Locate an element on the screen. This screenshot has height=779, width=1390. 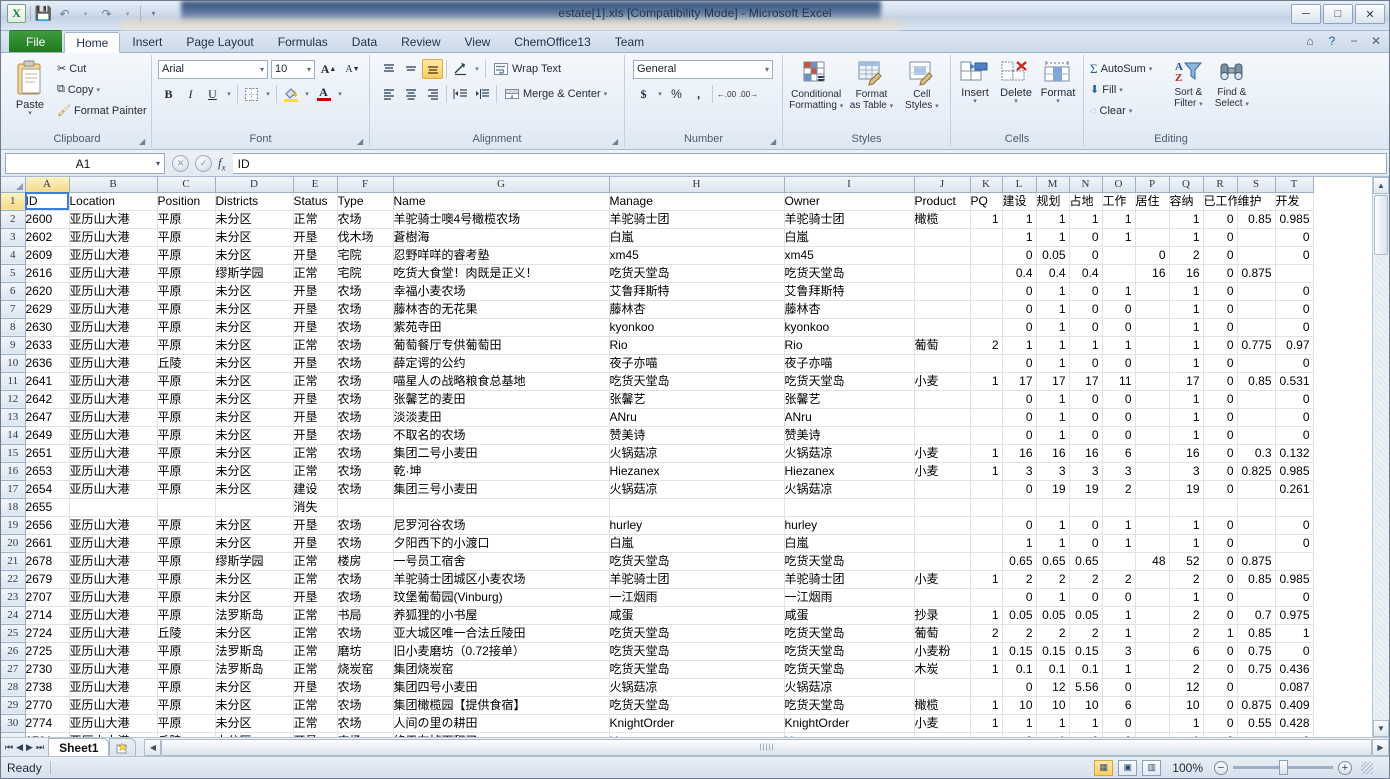
zoom-slider-handle is located at coordinates (1283, 767).